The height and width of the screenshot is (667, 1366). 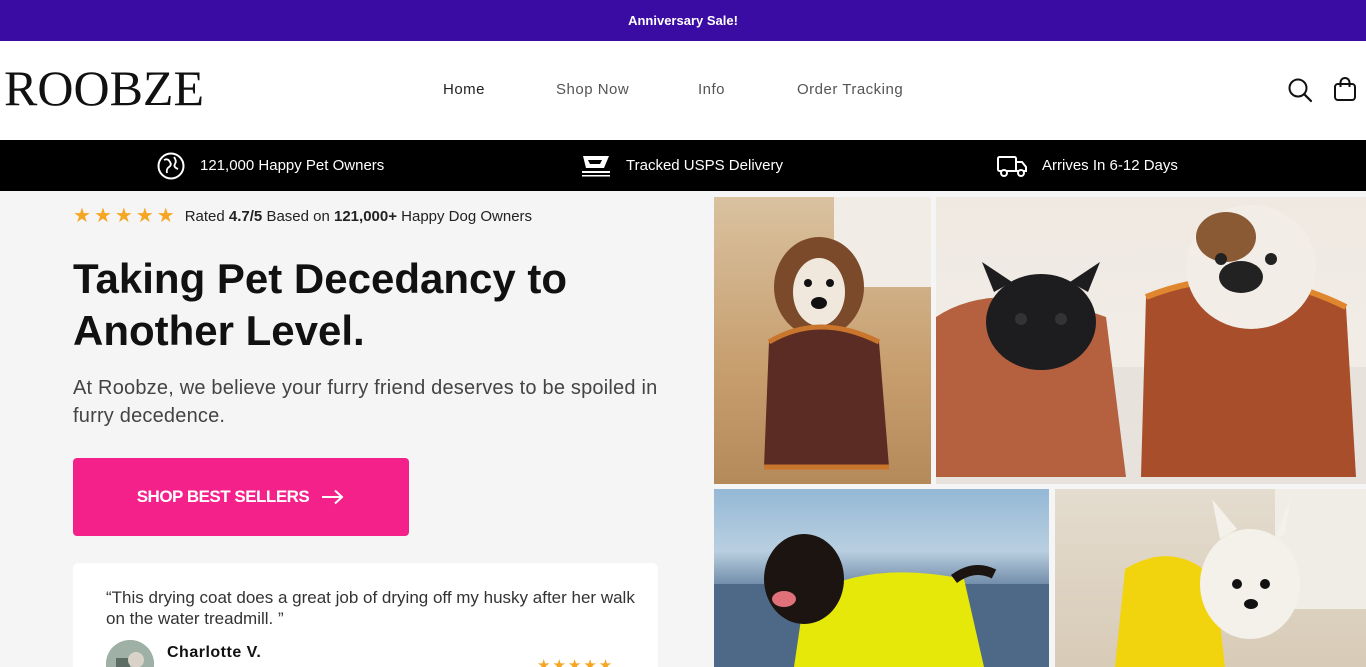 I want to click on reviewer-name: Charlotte V., so click(x=214, y=652).